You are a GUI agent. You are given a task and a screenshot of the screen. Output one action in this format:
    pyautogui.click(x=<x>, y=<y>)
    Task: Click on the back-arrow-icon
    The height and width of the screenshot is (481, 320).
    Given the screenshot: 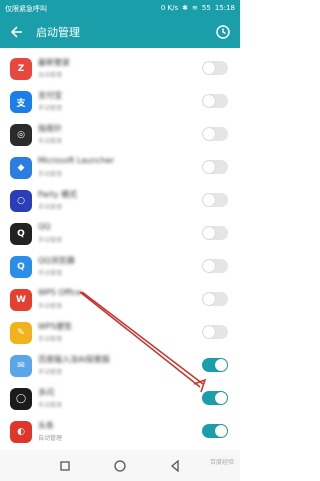 What is the action you would take?
    pyautogui.click(x=16, y=32)
    